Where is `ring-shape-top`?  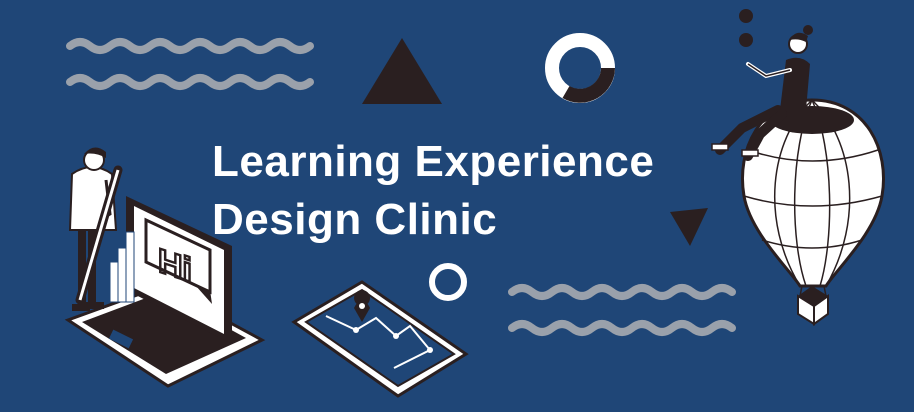
ring-shape-top is located at coordinates (580, 68).